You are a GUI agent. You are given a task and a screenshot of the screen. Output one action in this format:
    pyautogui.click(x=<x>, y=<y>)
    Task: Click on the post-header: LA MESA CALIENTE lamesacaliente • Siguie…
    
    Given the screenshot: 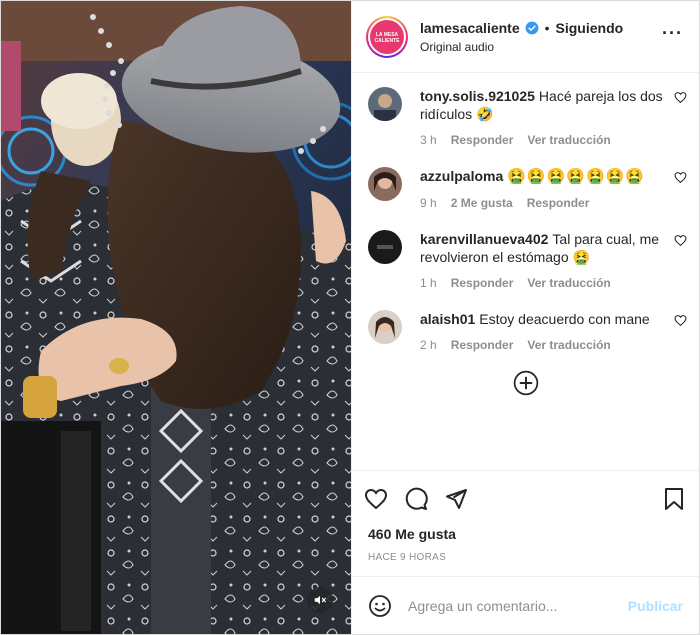 What is the action you would take?
    pyautogui.click(x=525, y=37)
    